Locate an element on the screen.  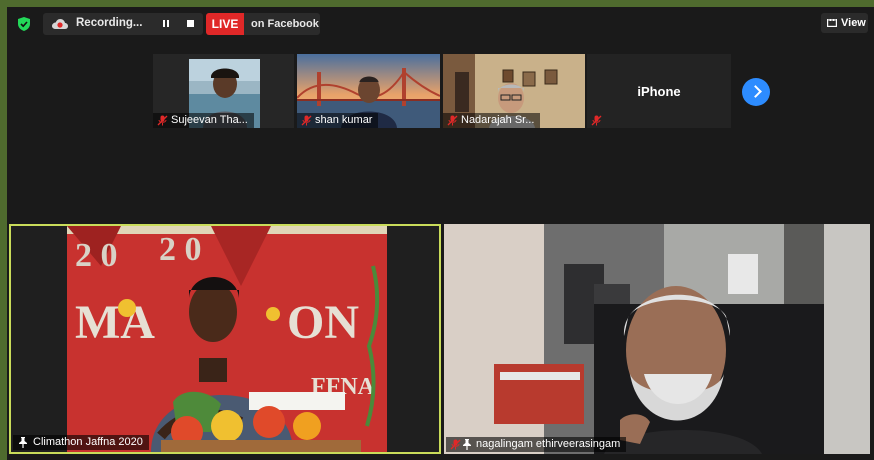
live-stream-indicator: LIVE on Facebook is located at coordinates (263, 24).